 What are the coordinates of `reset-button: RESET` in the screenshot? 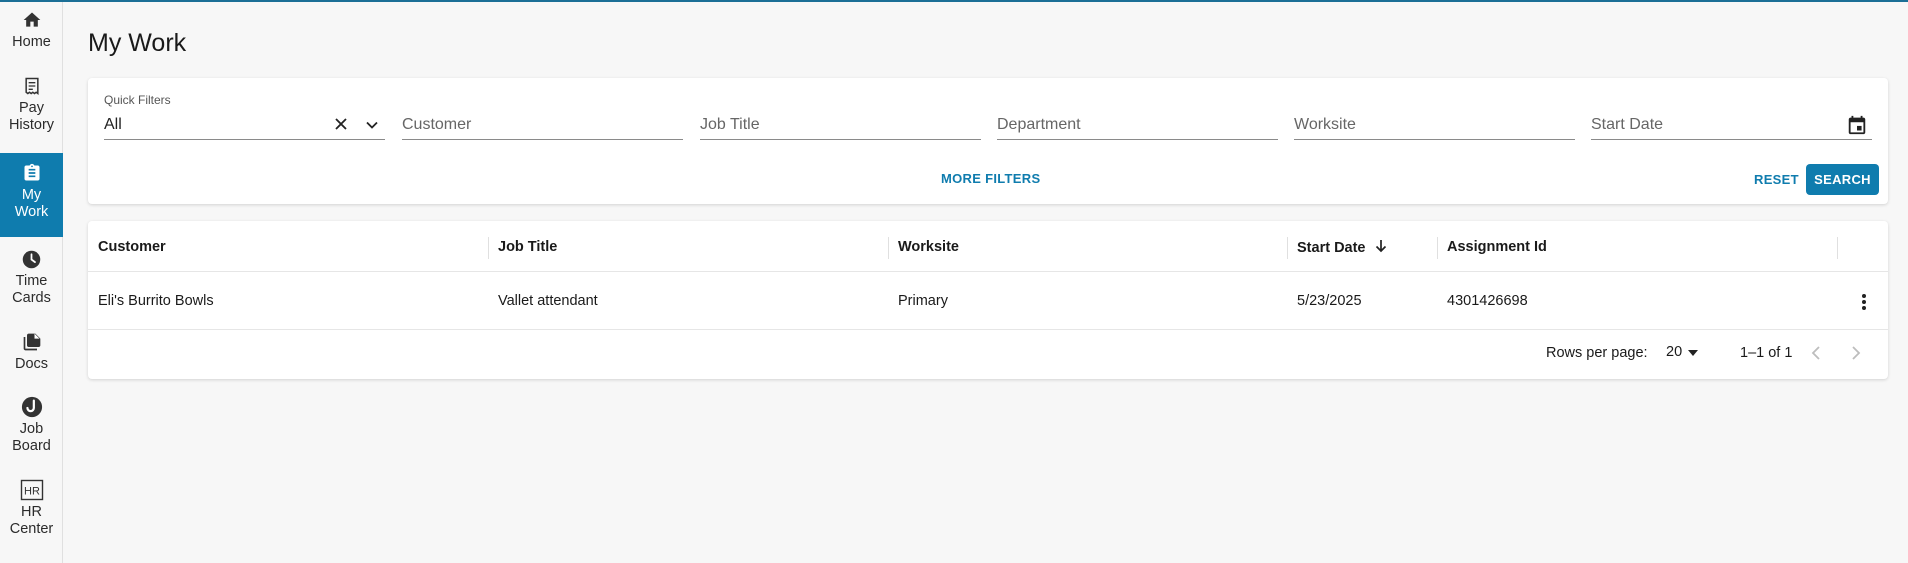 It's located at (1776, 179).